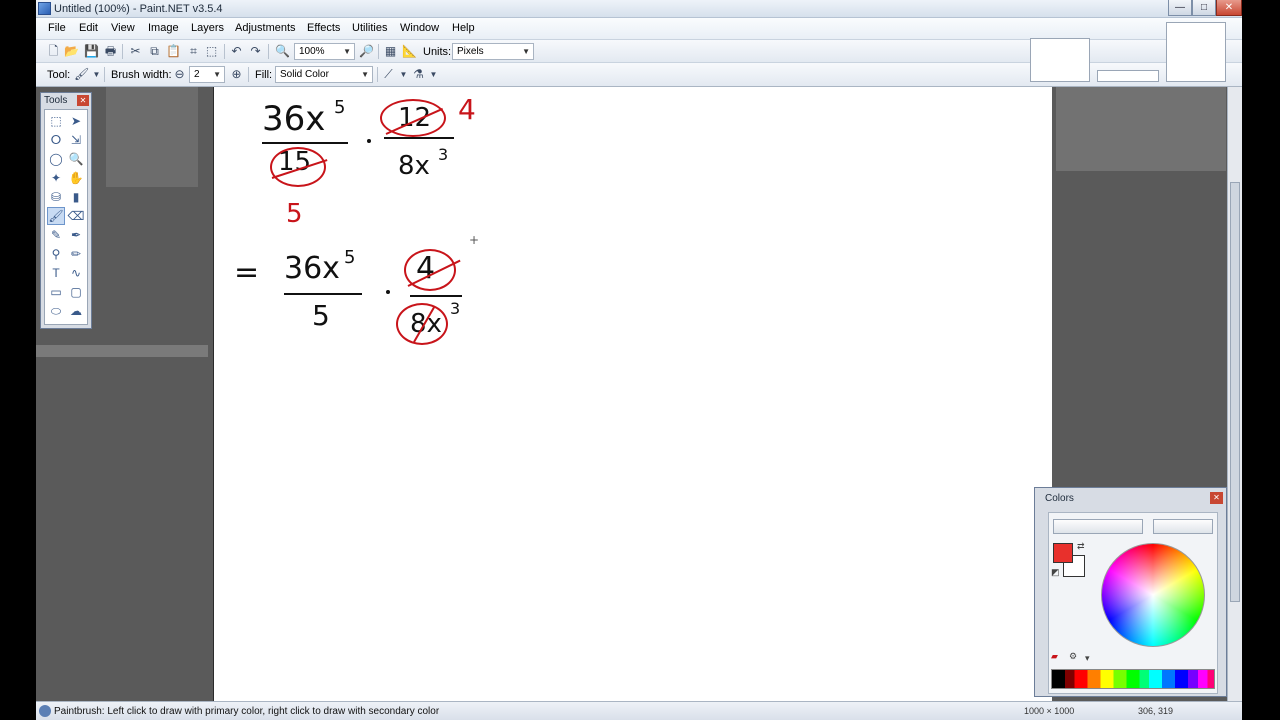 This screenshot has height=720, width=1280. What do you see at coordinates (110, 51) in the screenshot?
I see `print-icon: 🖶` at bounding box center [110, 51].